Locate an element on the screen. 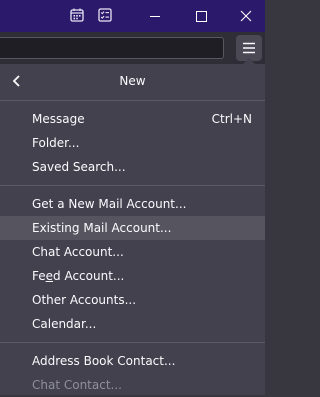 This screenshot has width=320, height=397. panel-header: New is located at coordinates (132, 82).